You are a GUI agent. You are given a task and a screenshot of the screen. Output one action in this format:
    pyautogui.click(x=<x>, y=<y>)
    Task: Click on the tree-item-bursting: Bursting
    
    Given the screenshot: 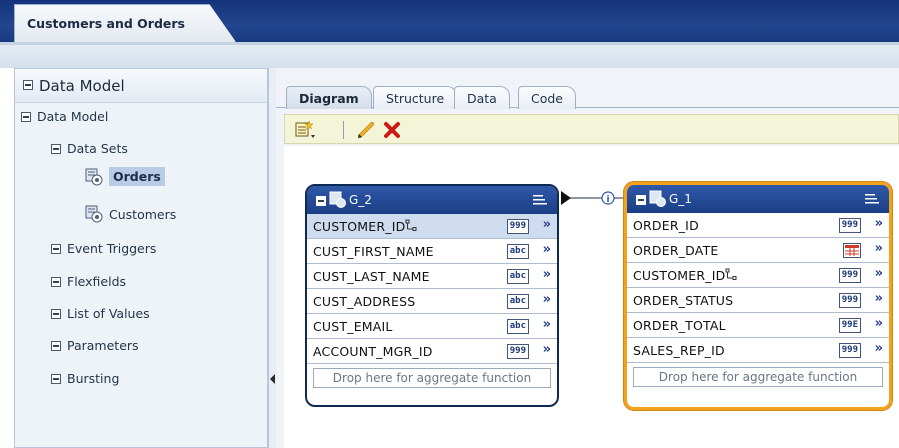 What is the action you would take?
    pyautogui.click(x=85, y=378)
    